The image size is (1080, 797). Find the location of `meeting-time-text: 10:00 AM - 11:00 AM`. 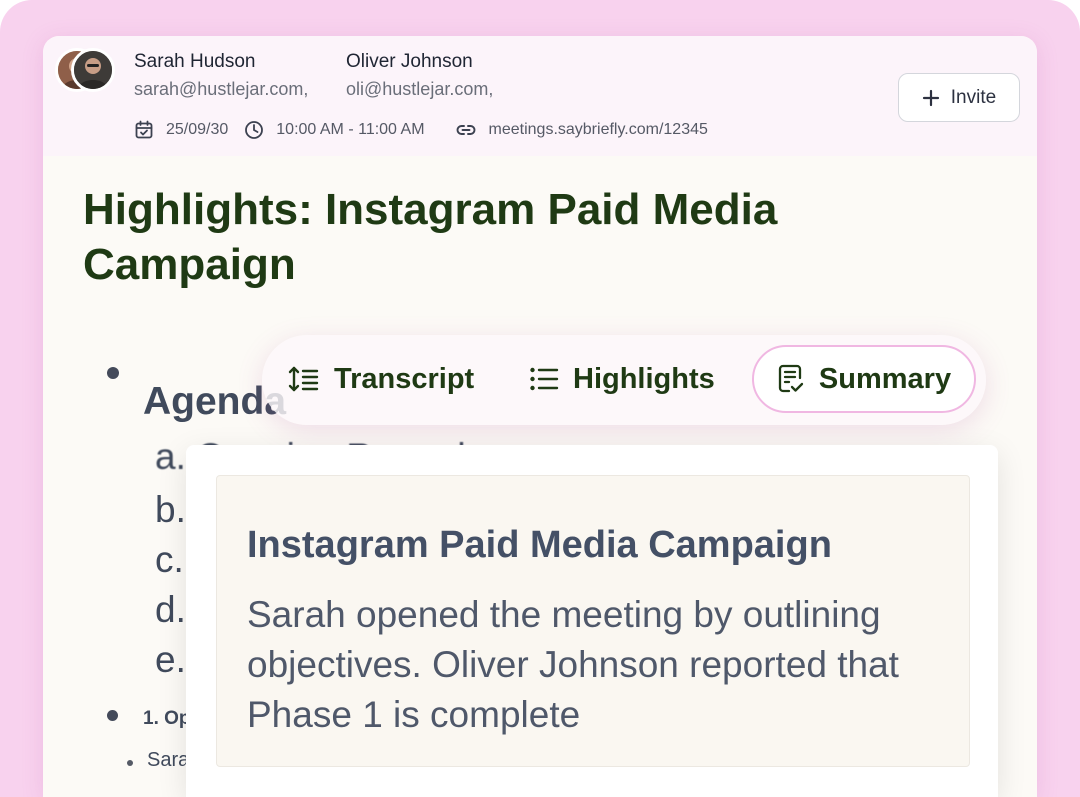

meeting-time-text: 10:00 AM - 11:00 AM is located at coordinates (350, 129).